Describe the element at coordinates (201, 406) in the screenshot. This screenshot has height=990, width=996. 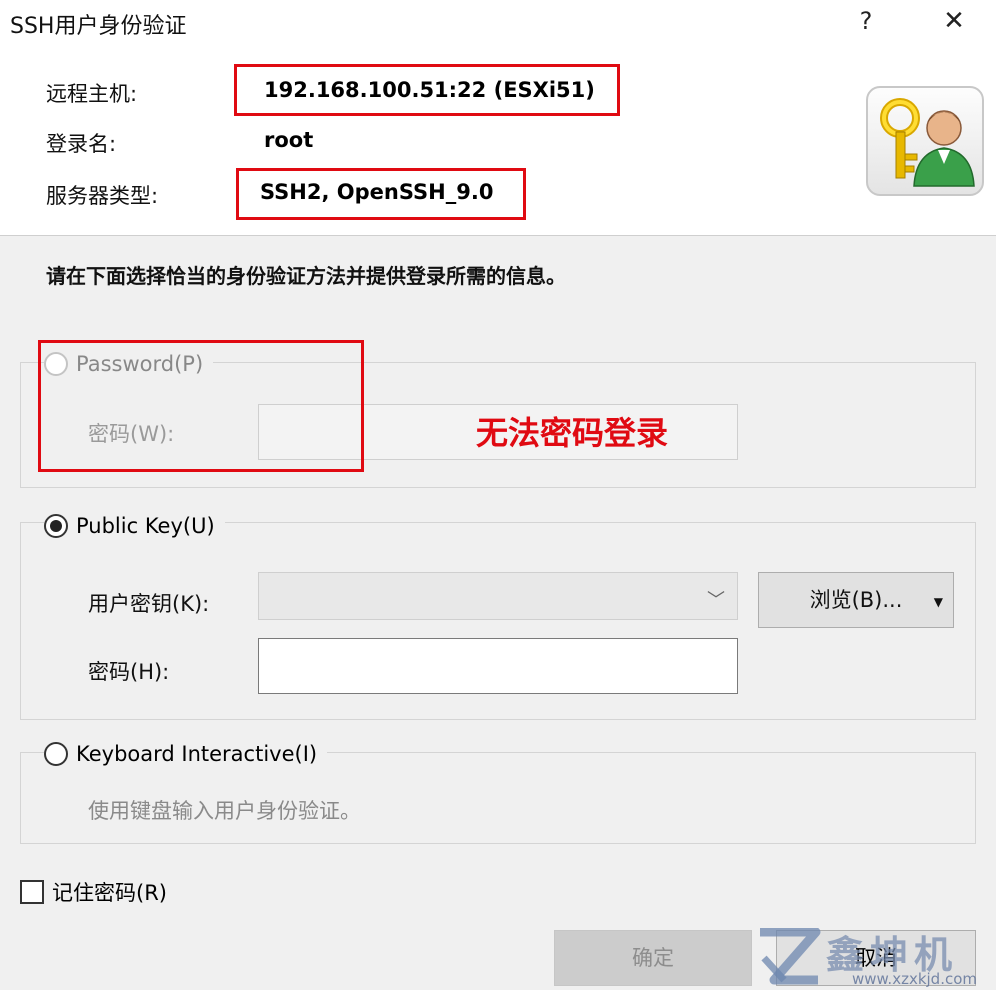
I see `password-highlight-box` at that location.